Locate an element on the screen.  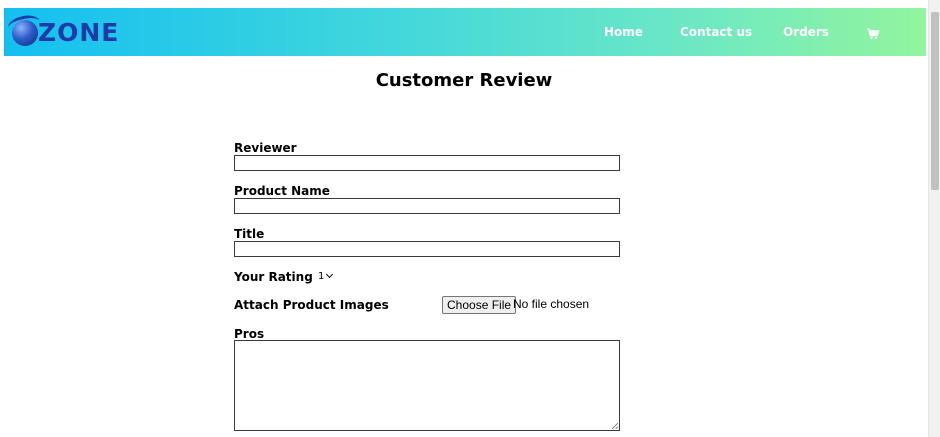
top-nav-bar: ZONE Home Contact us Orders is located at coordinates (465, 32).